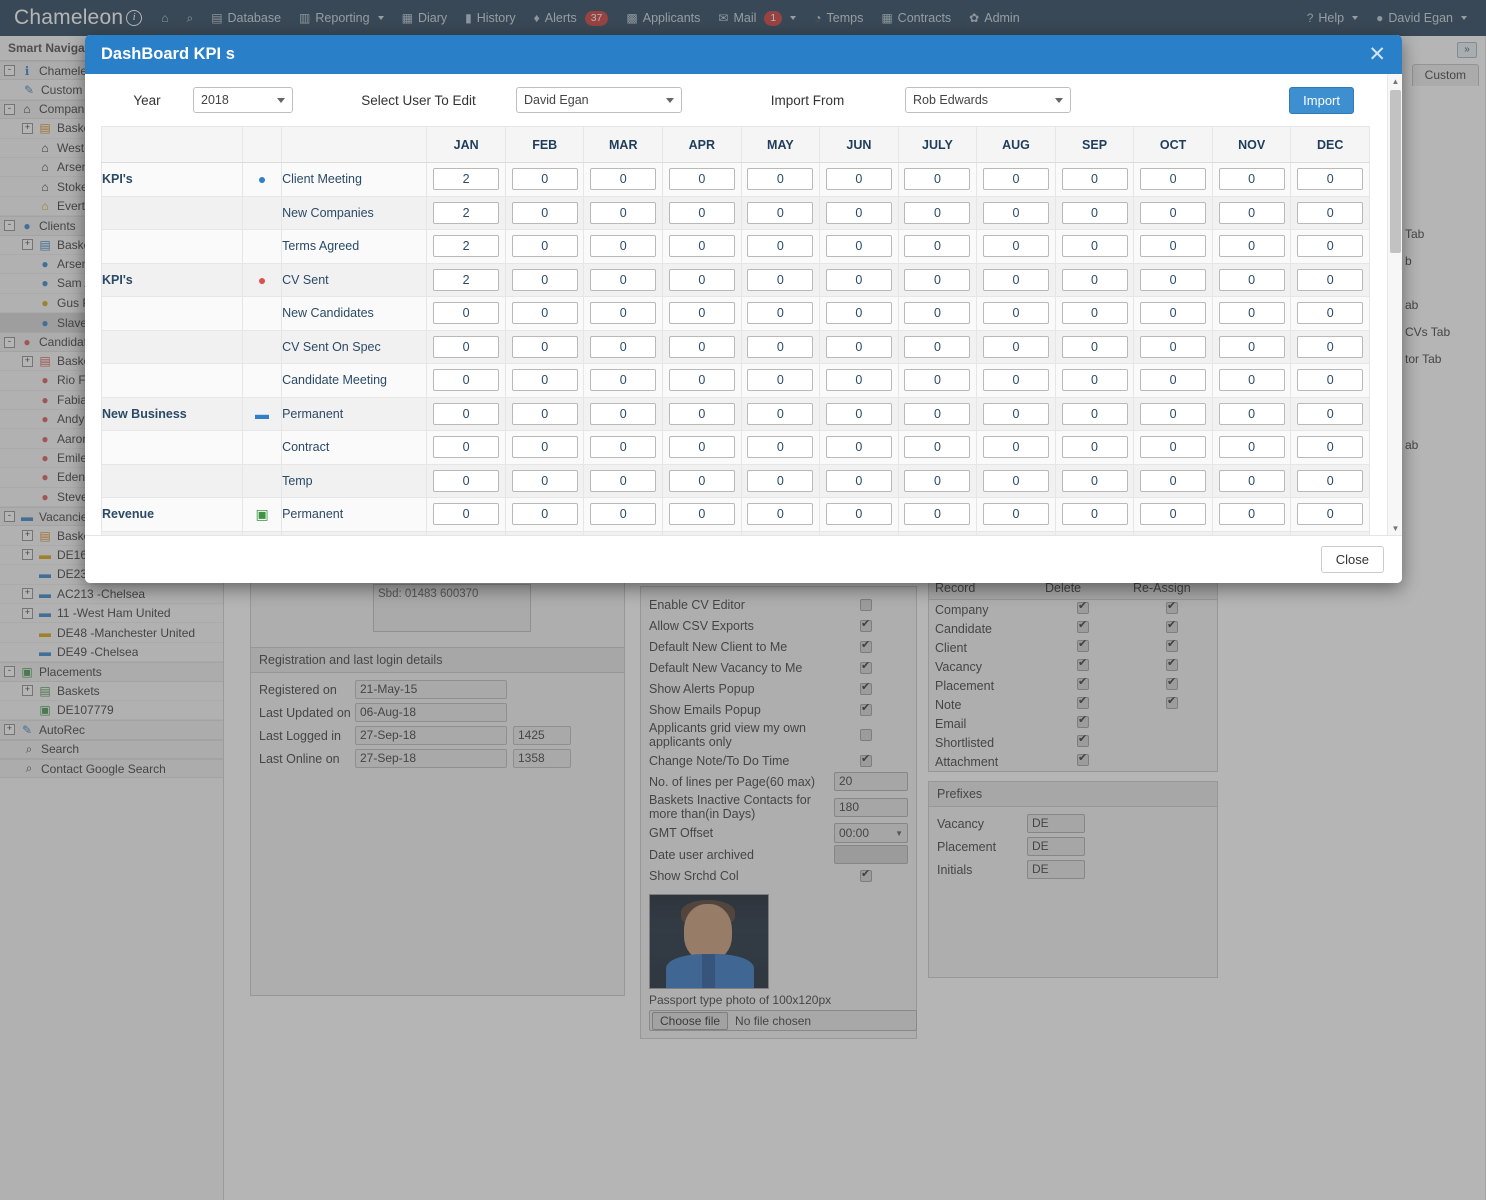  I want to click on close-button: Close, so click(1352, 559).